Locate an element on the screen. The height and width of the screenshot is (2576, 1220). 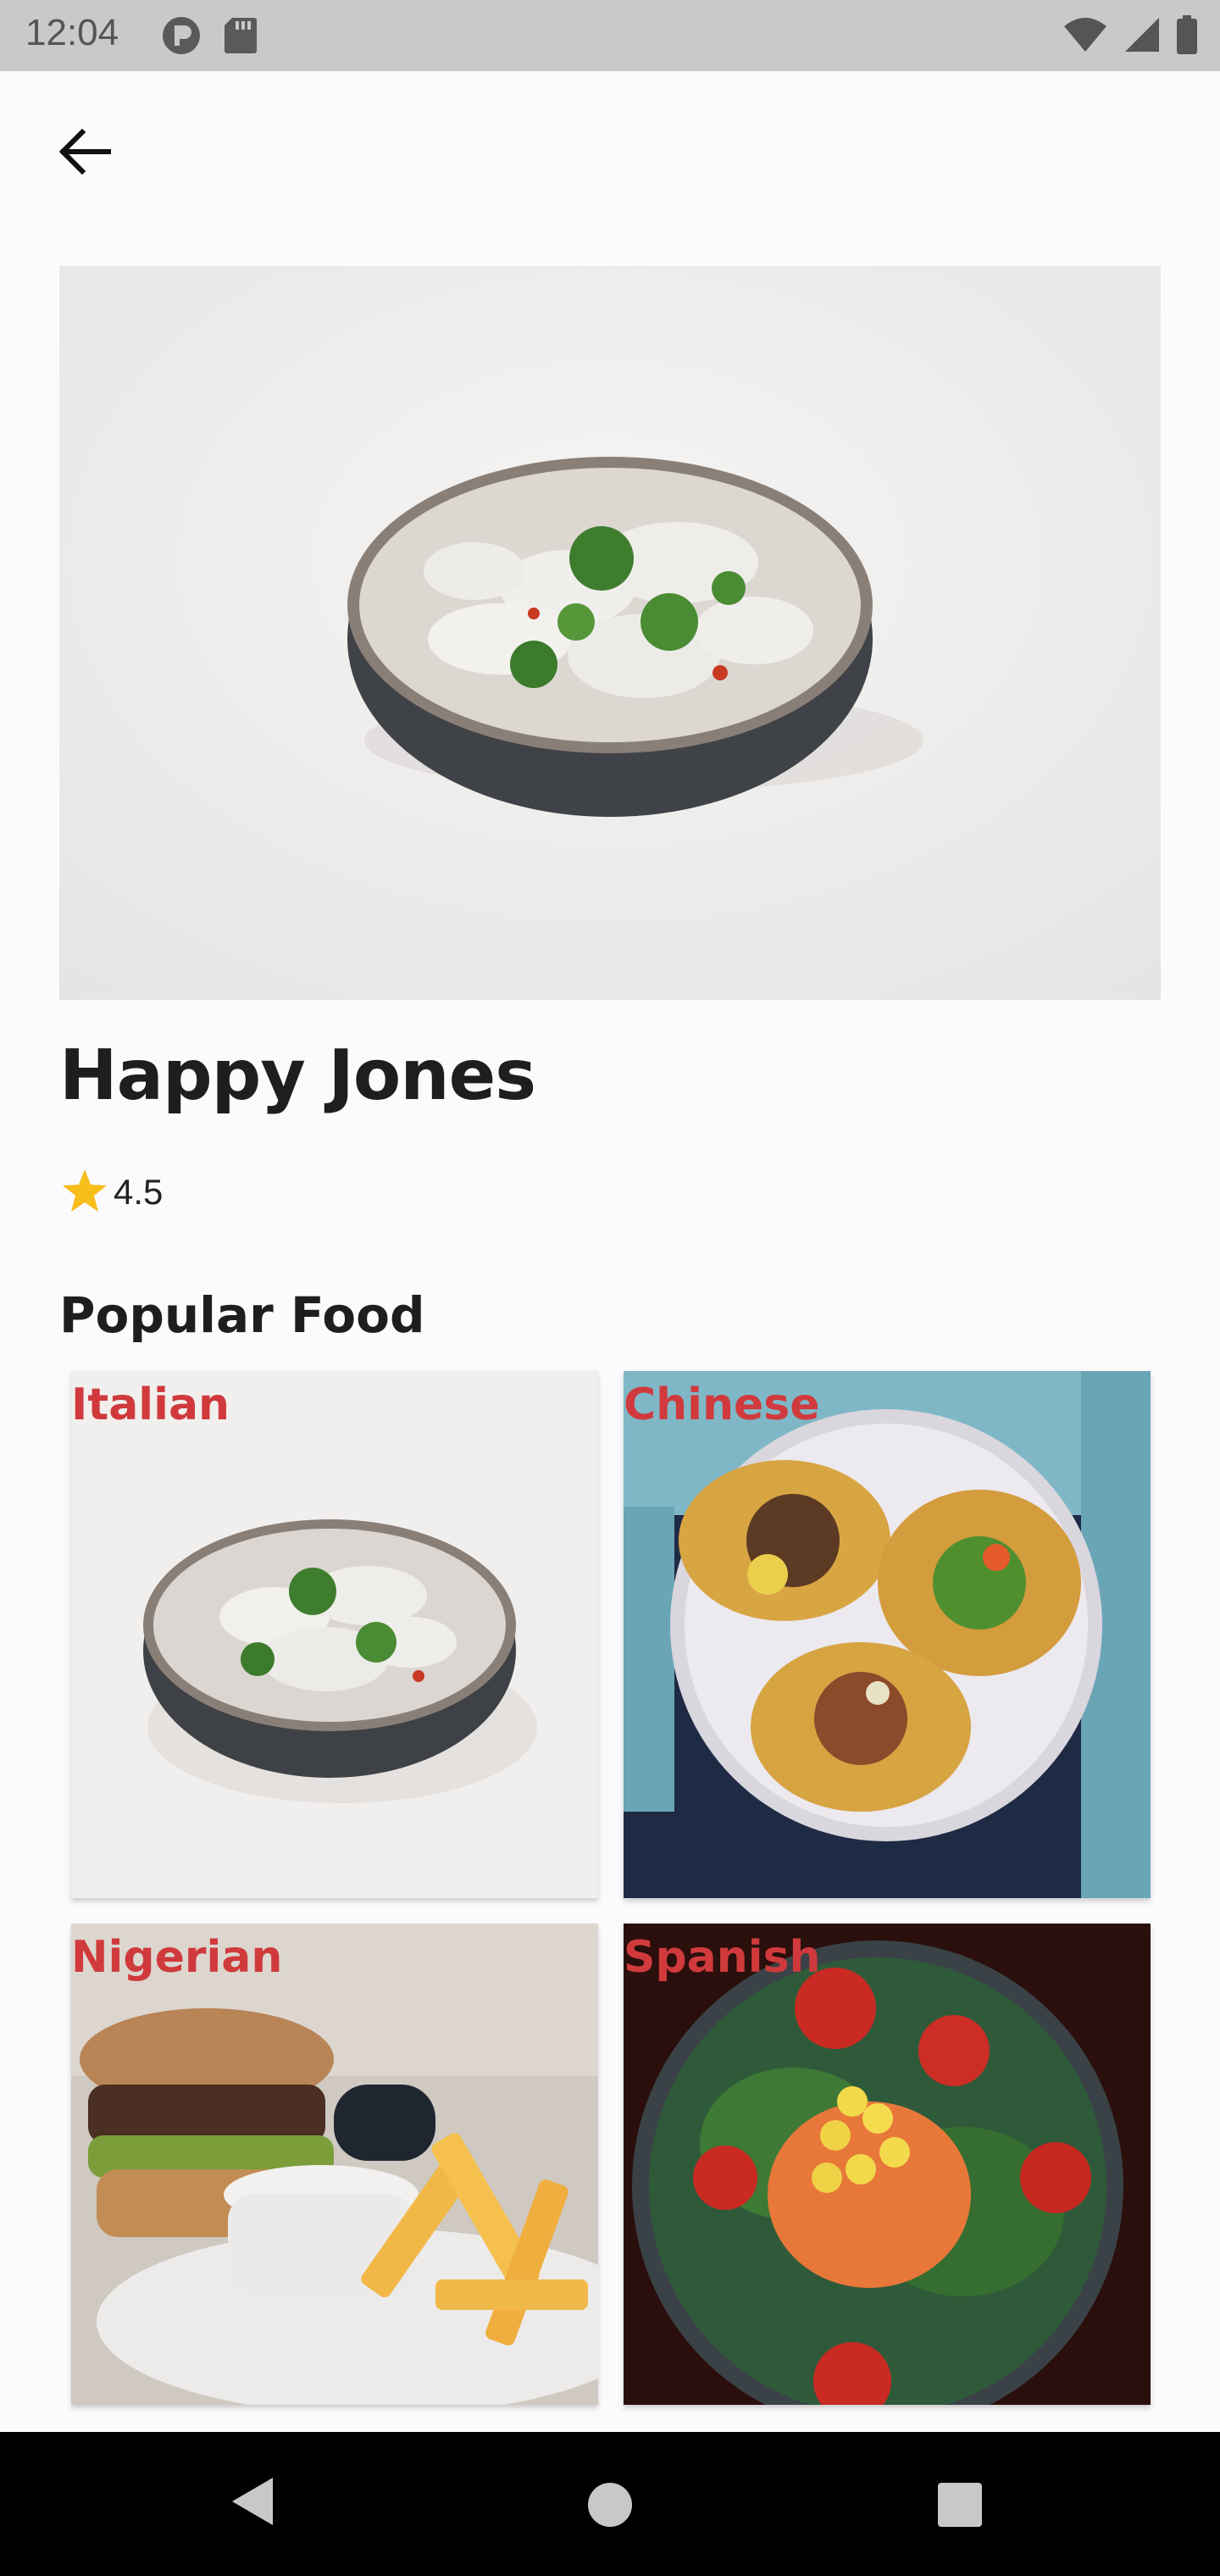
rating-row: 4.5 is located at coordinates (112, 1192).